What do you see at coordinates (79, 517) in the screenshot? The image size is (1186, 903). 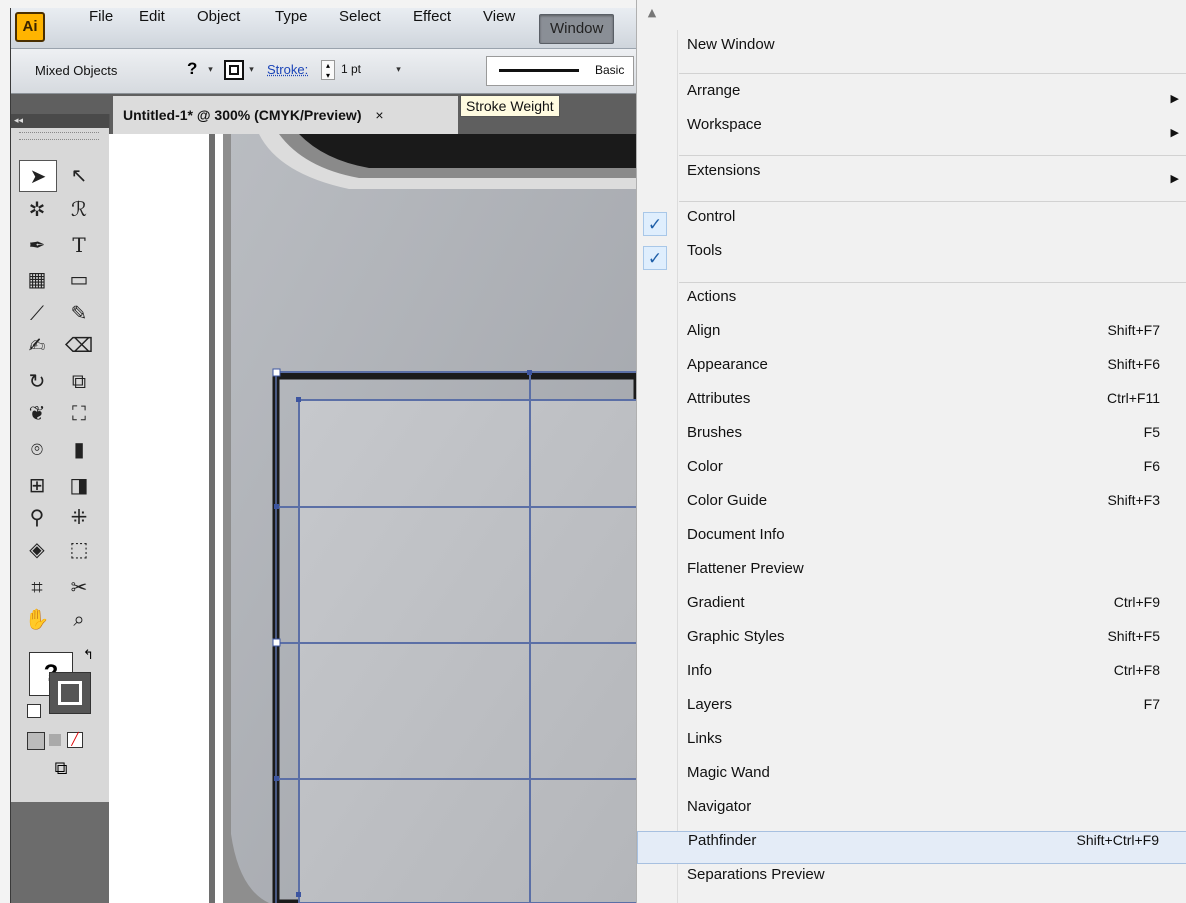 I see `blend-tool-icon: ⁜` at bounding box center [79, 517].